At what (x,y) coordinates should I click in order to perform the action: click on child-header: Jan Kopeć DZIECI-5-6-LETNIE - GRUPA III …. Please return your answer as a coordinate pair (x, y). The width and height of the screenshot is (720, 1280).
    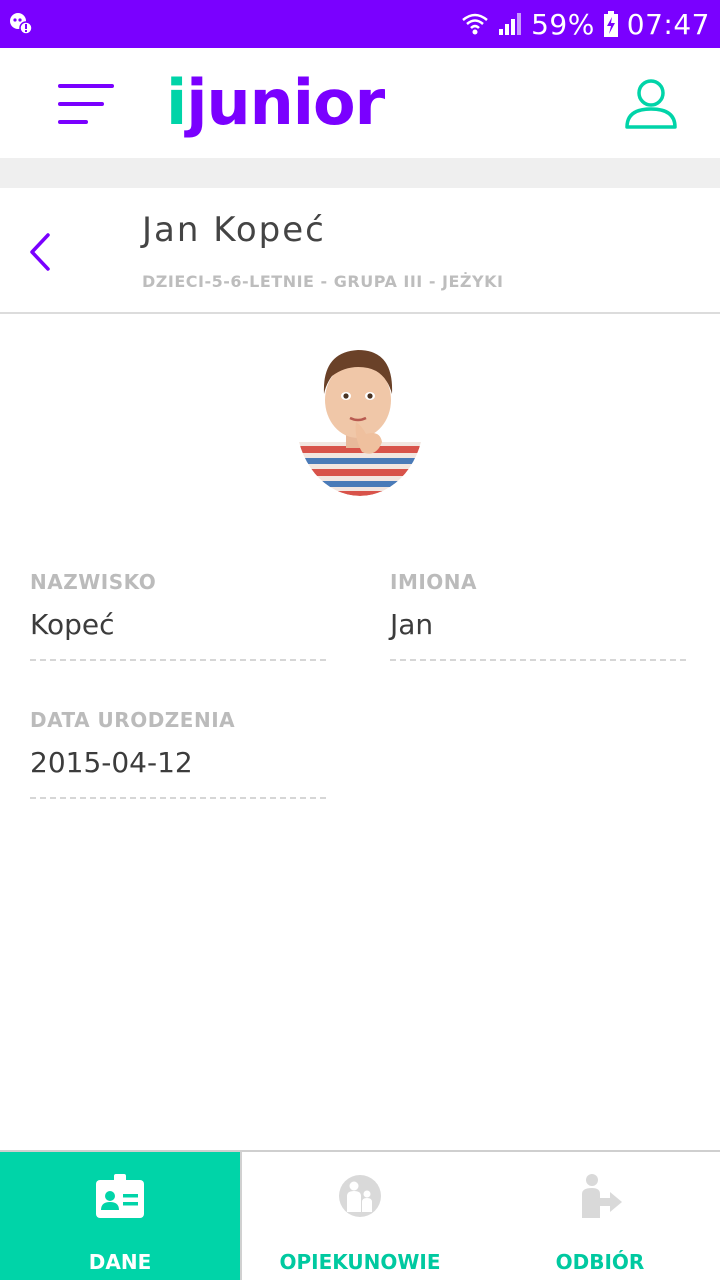
    Looking at the image, I should click on (360, 251).